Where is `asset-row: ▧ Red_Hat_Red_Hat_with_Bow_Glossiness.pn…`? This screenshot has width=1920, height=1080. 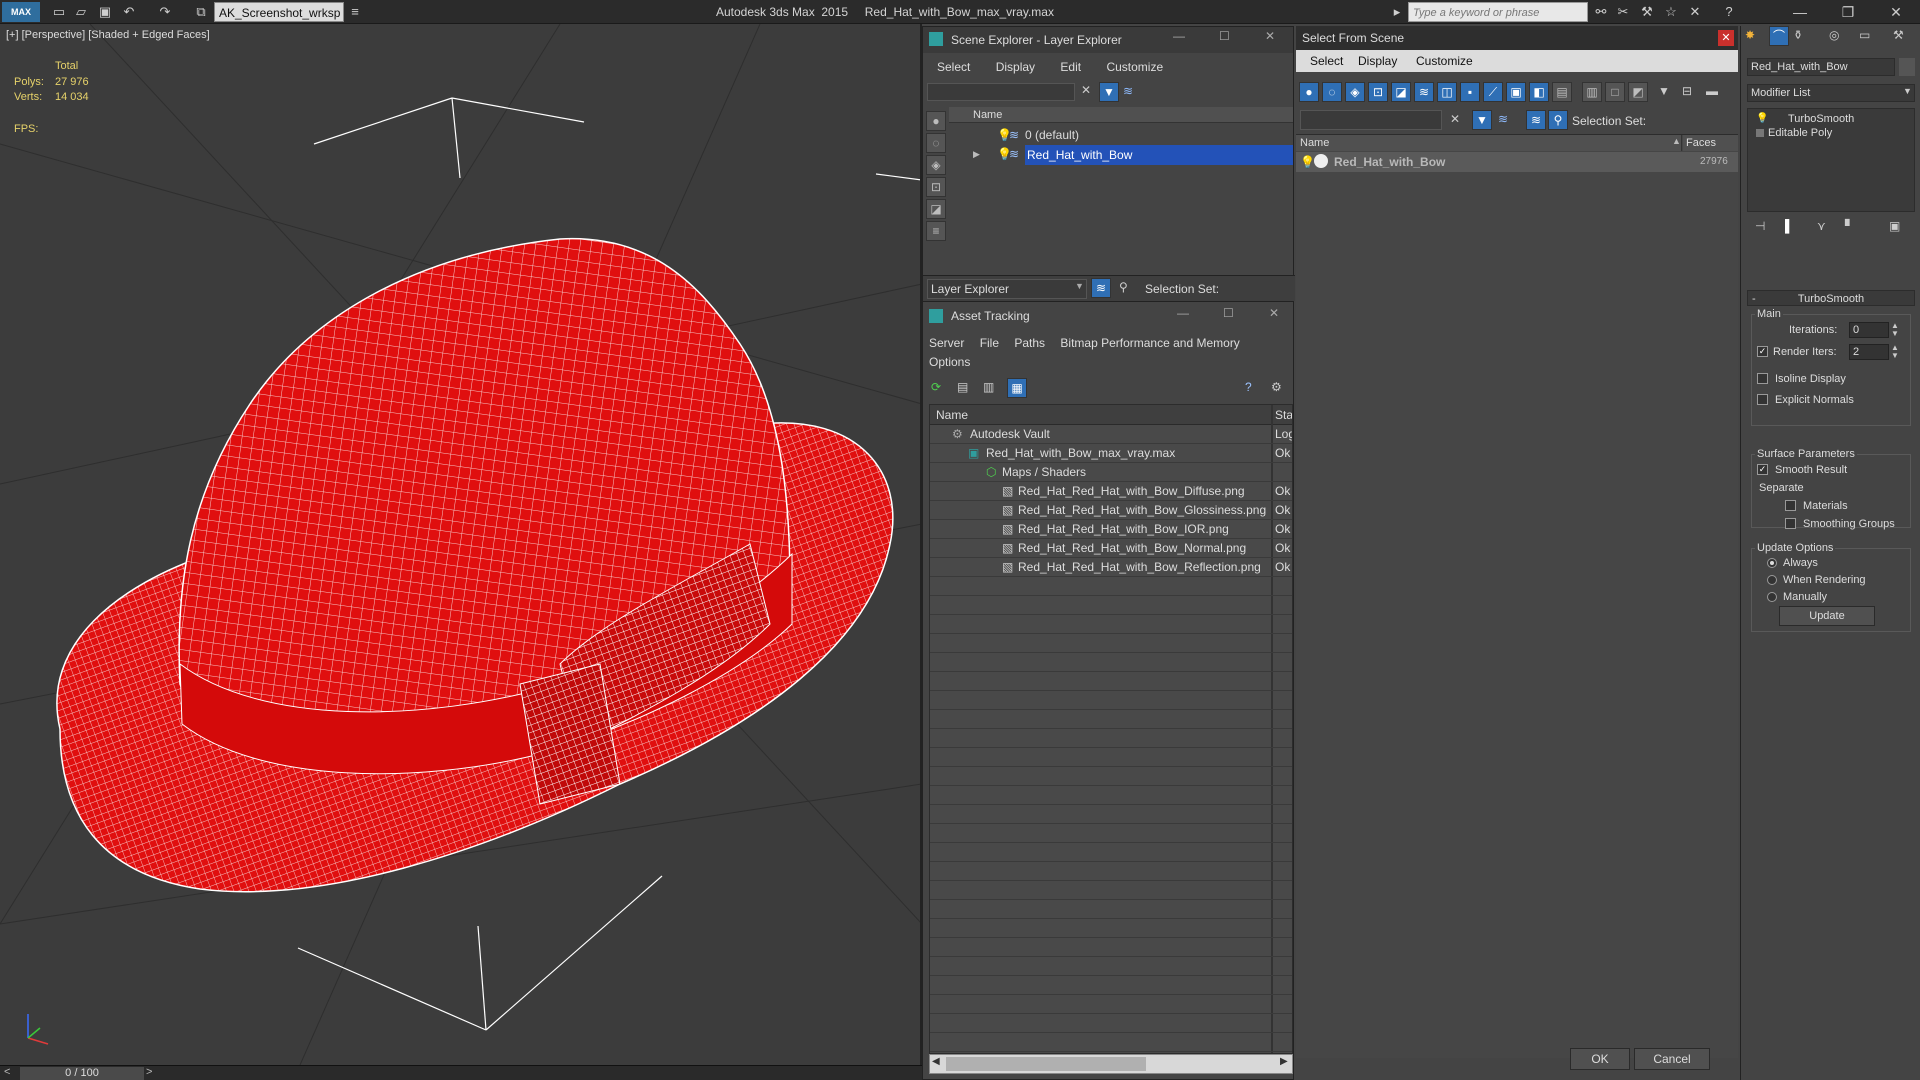
asset-row: ▧ Red_Hat_Red_Hat_with_Bow_Glossiness.pn… is located at coordinates (1111, 510).